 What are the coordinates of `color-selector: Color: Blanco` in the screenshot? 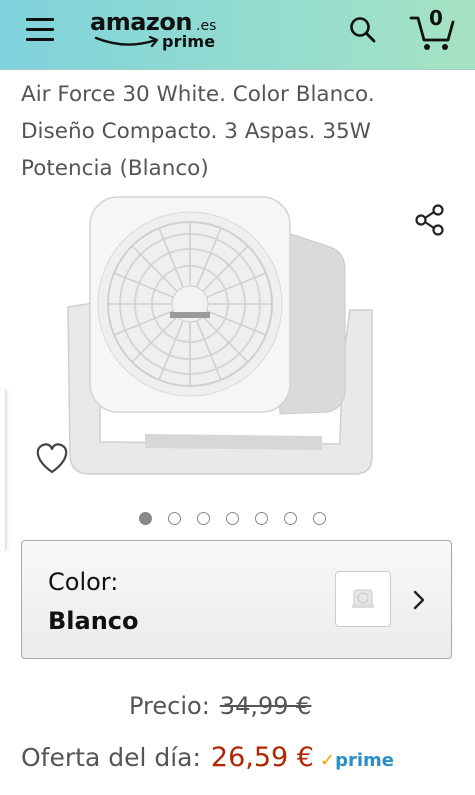 It's located at (236, 599).